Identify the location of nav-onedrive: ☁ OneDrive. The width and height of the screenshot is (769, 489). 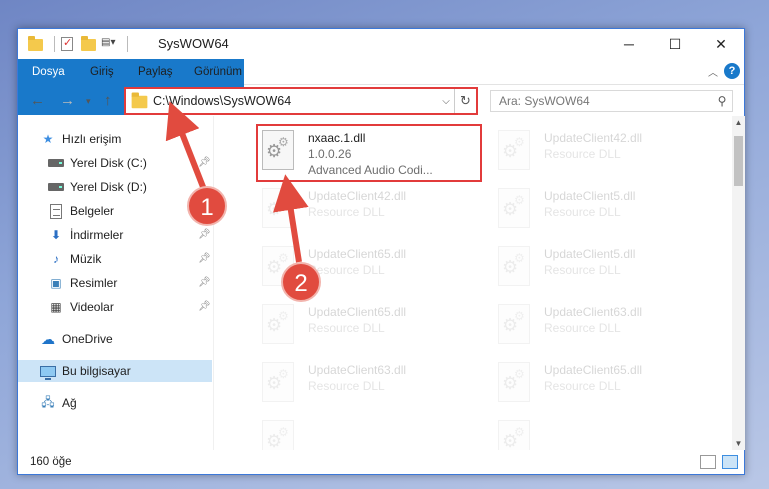
(76, 339).